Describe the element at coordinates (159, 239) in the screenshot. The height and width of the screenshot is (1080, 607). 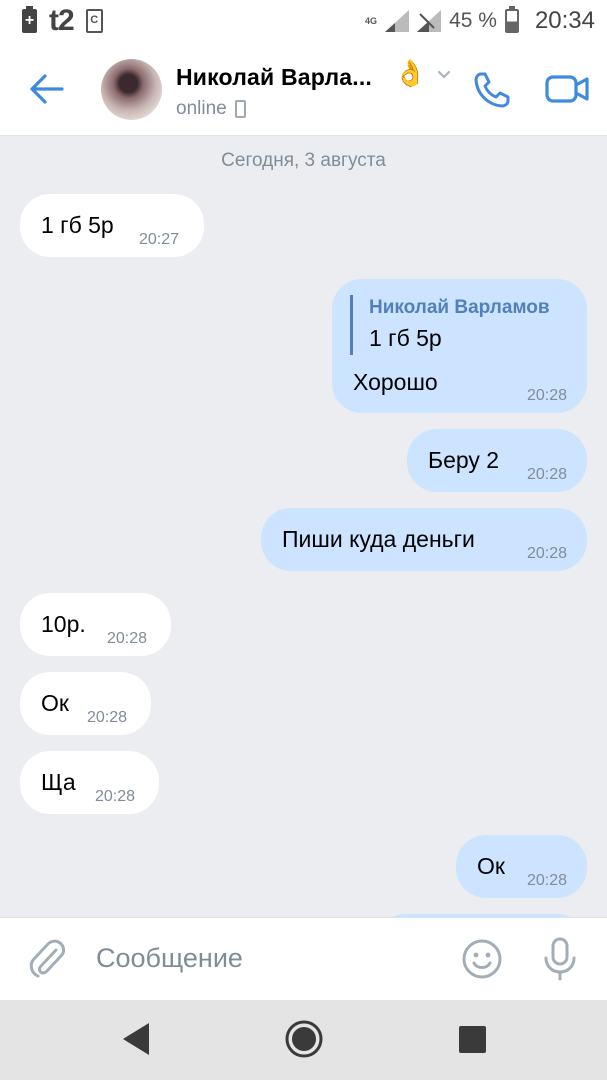
I see `message-time: 20:27` at that location.